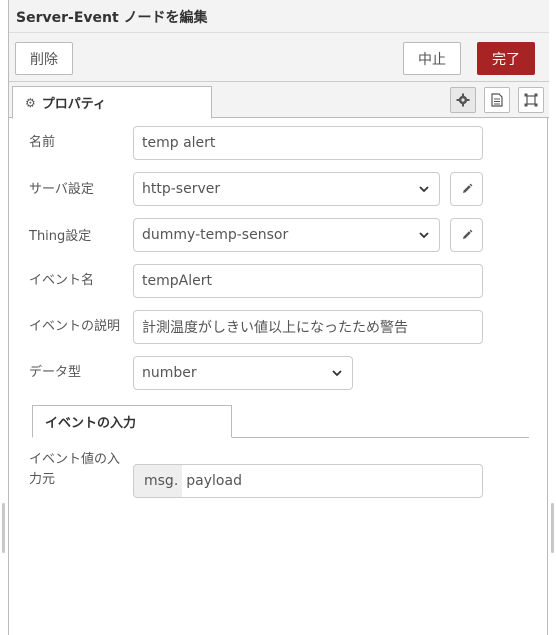 This screenshot has height=635, width=556. I want to click on event-value-source-label-line2: 力元, so click(42, 479).